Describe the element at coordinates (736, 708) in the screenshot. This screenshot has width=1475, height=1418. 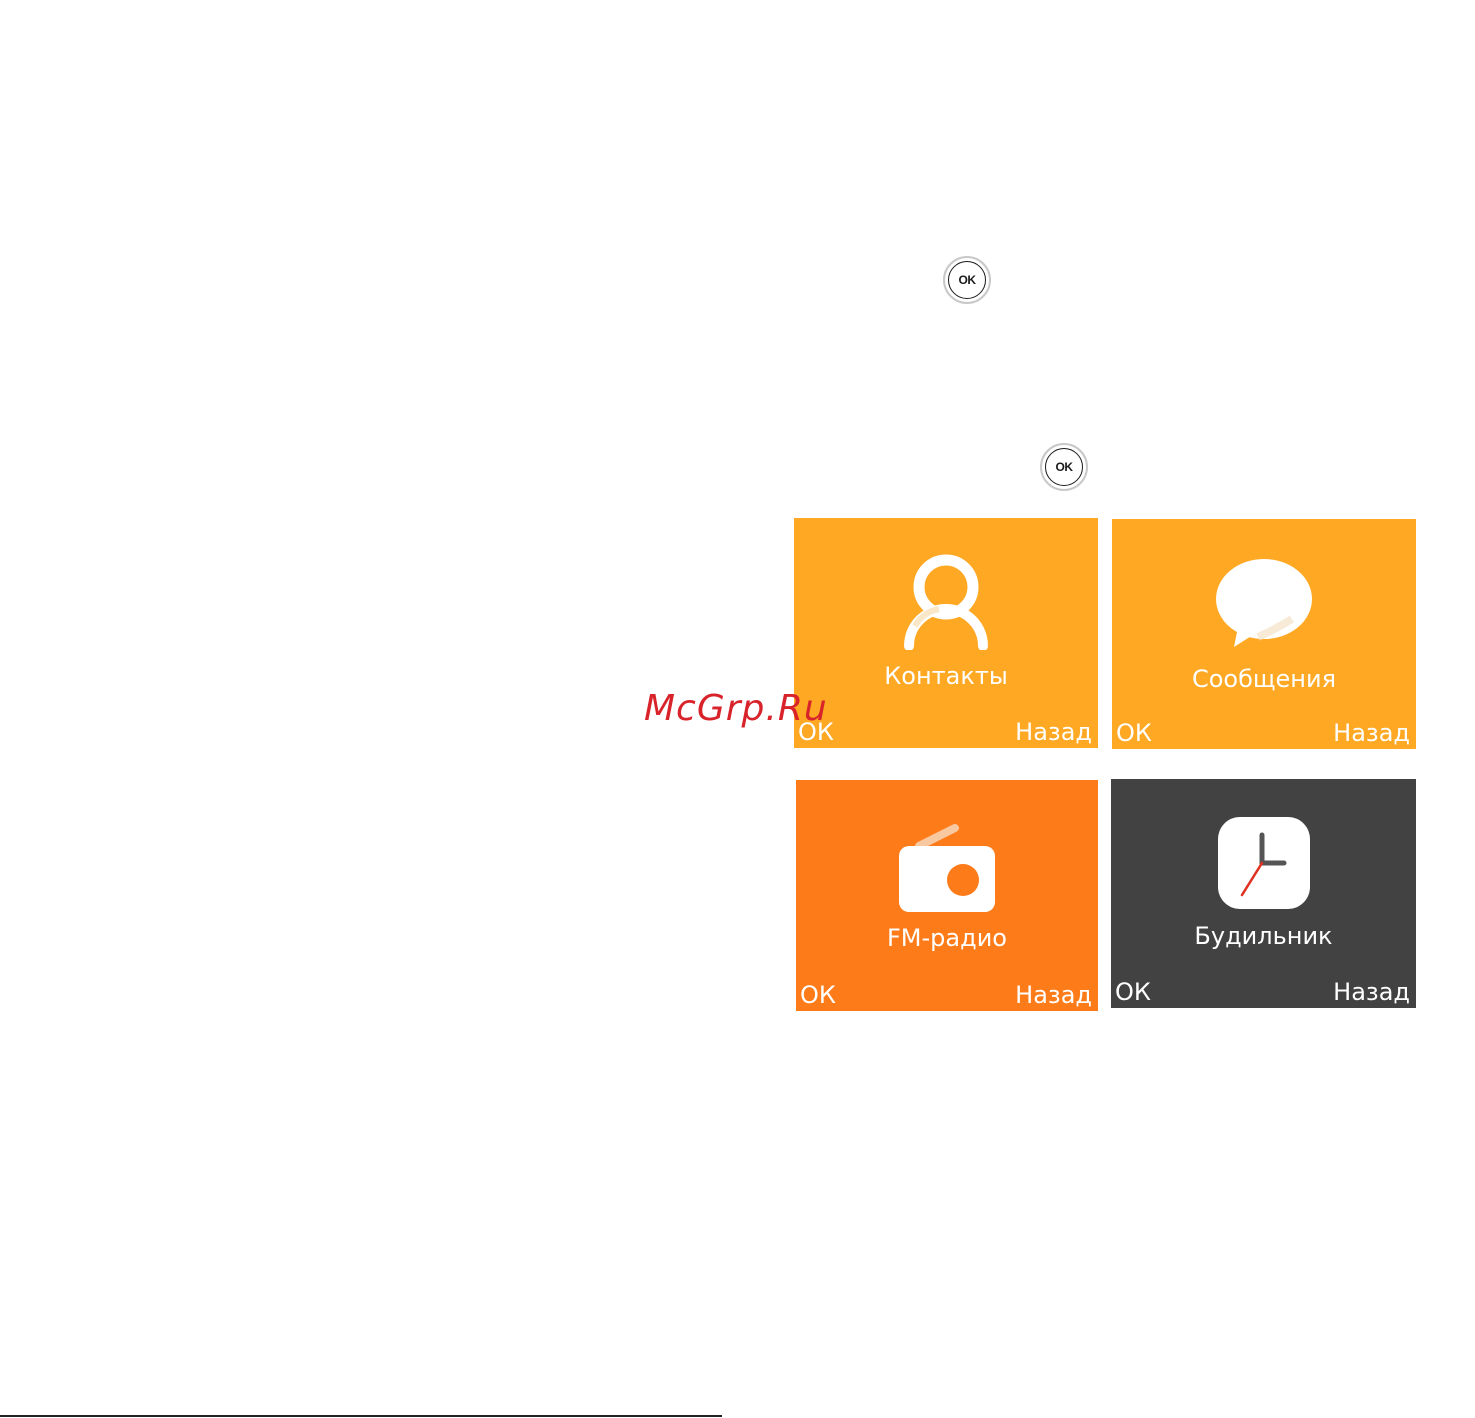
I see `watermark: McGrp.Ru` at that location.